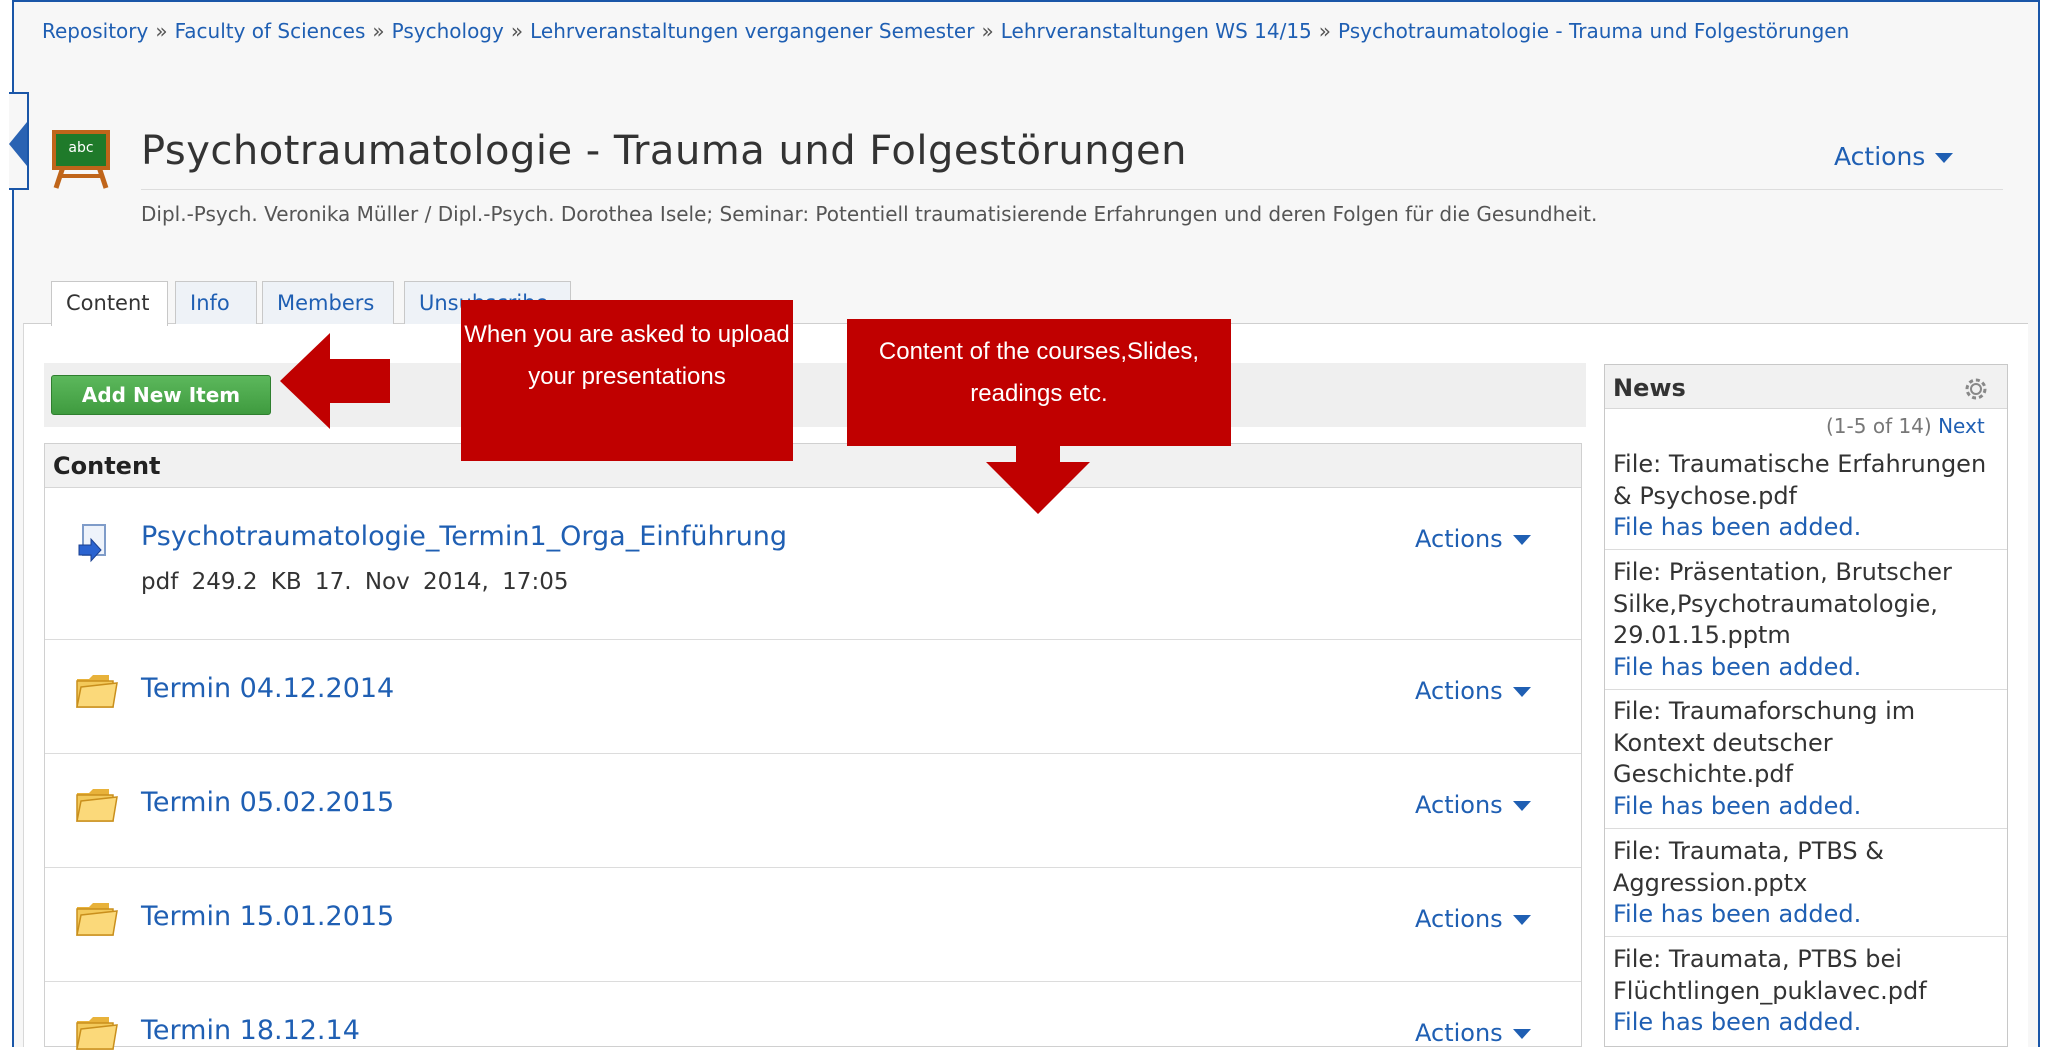  What do you see at coordinates (815, 395) in the screenshot?
I see `content-toolbar` at bounding box center [815, 395].